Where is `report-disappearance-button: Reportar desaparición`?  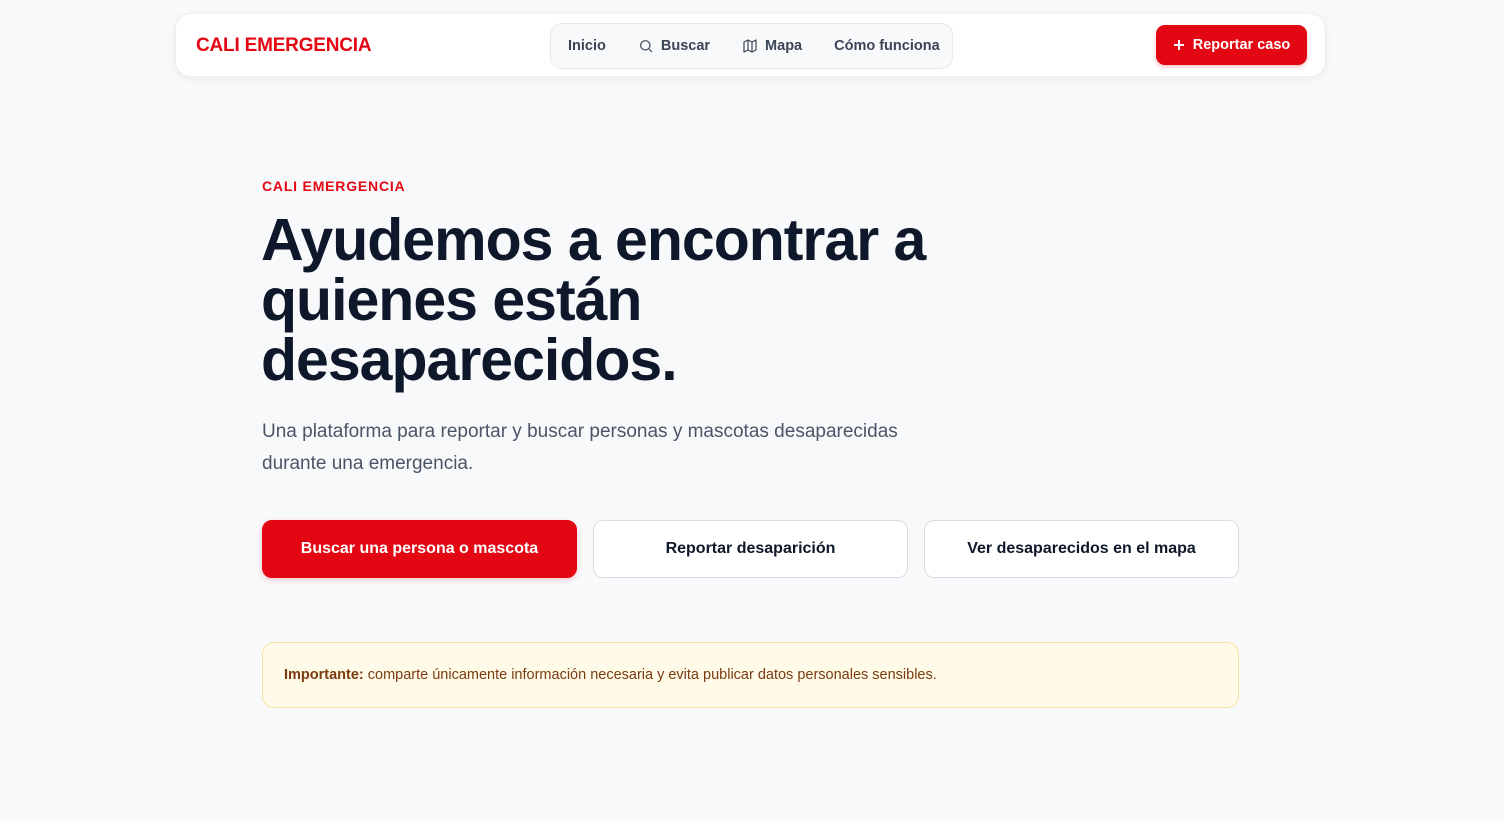
report-disappearance-button: Reportar desaparición is located at coordinates (750, 549).